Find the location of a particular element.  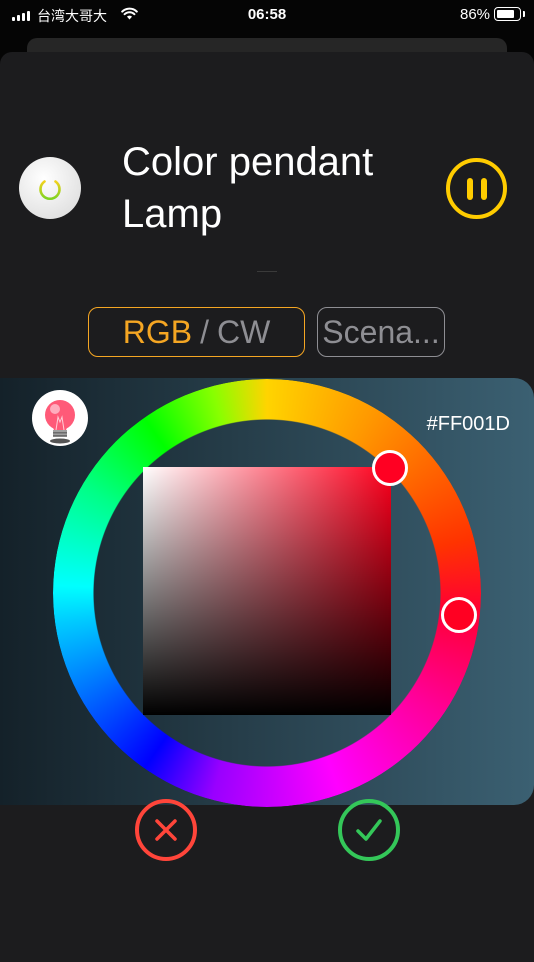

status-bar: 台湾大哥大 06:58 86% is located at coordinates (267, 15).